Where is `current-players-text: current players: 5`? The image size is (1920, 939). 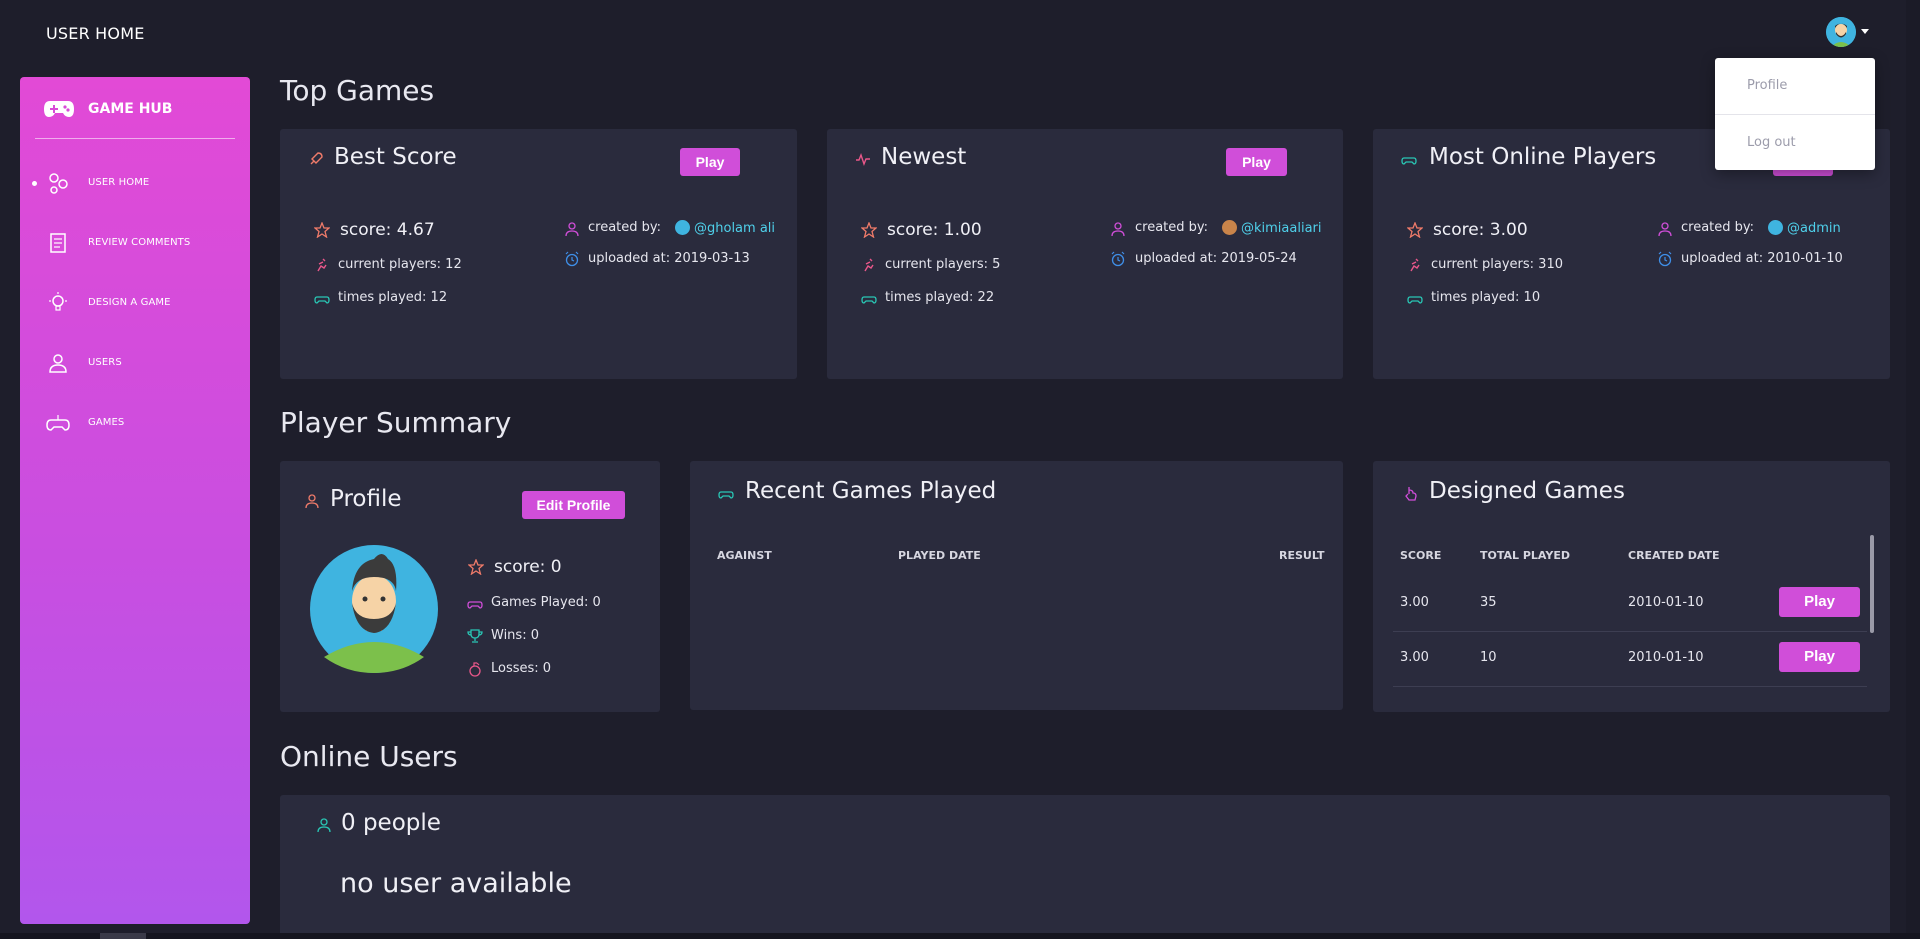 current-players-text: current players: 5 is located at coordinates (943, 264).